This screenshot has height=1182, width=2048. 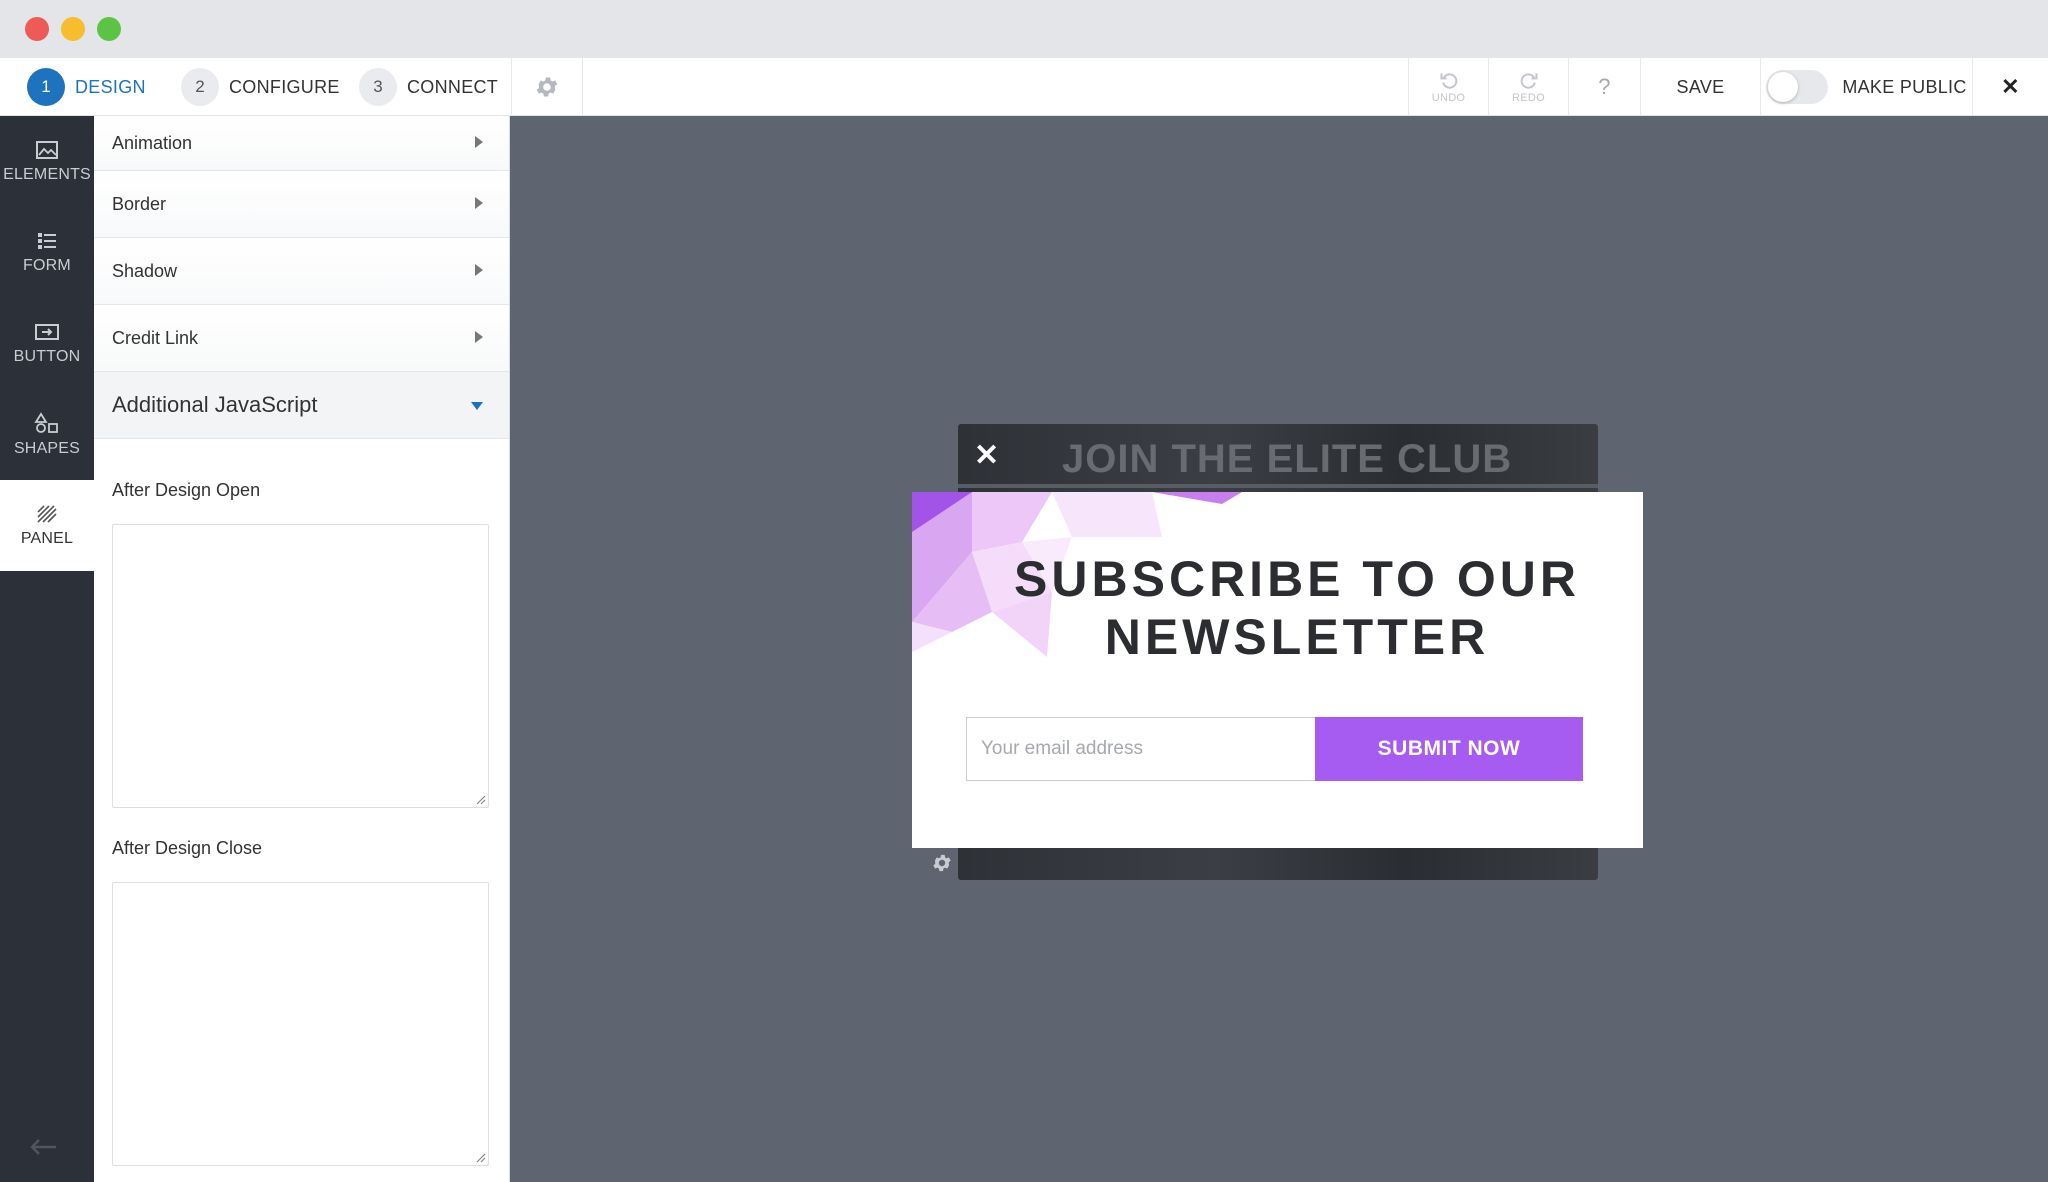 What do you see at coordinates (47, 448) in the screenshot?
I see `rail-label: SHAPES` at bounding box center [47, 448].